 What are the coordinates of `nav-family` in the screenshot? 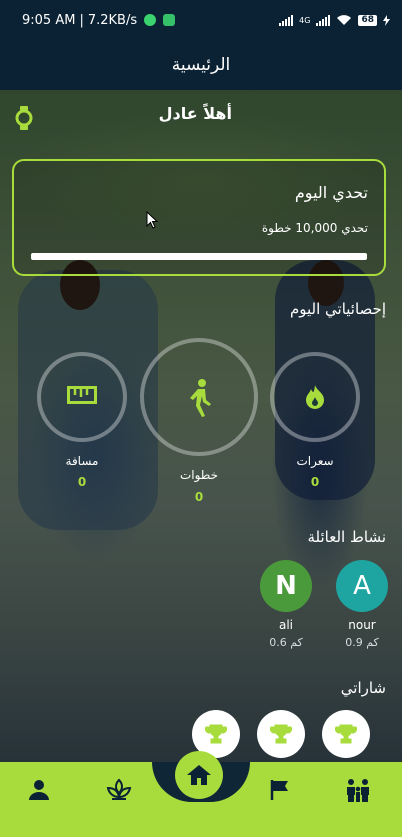 It's located at (359, 790).